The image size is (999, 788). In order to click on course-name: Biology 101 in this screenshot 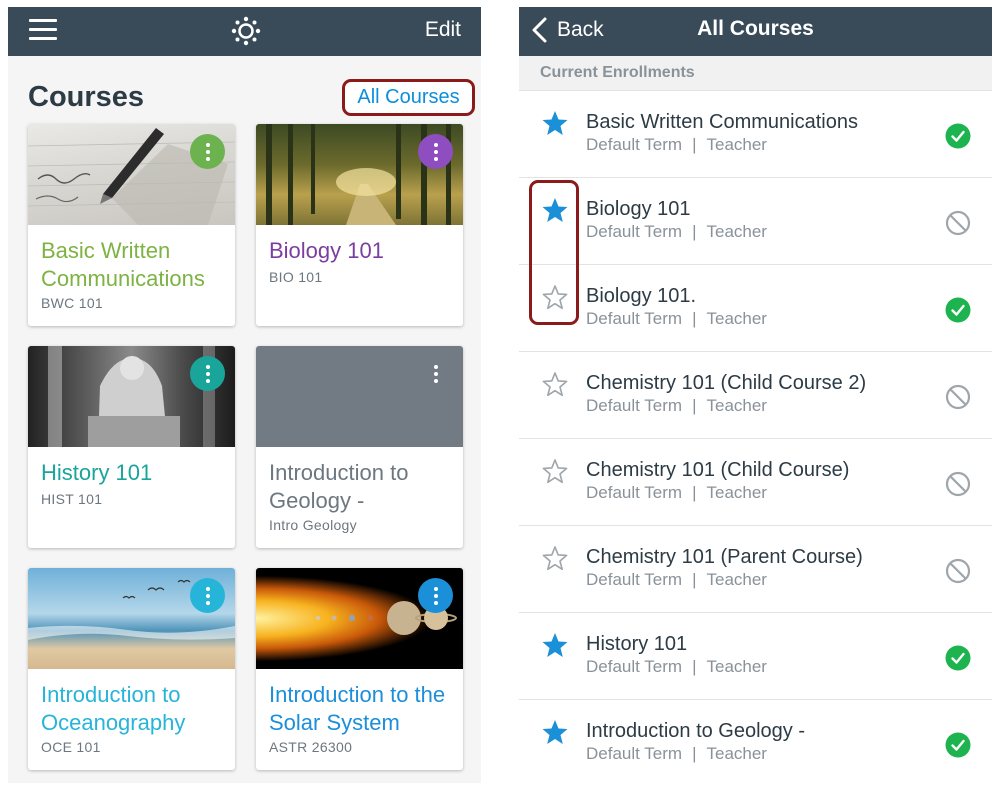, I will do `click(638, 209)`.